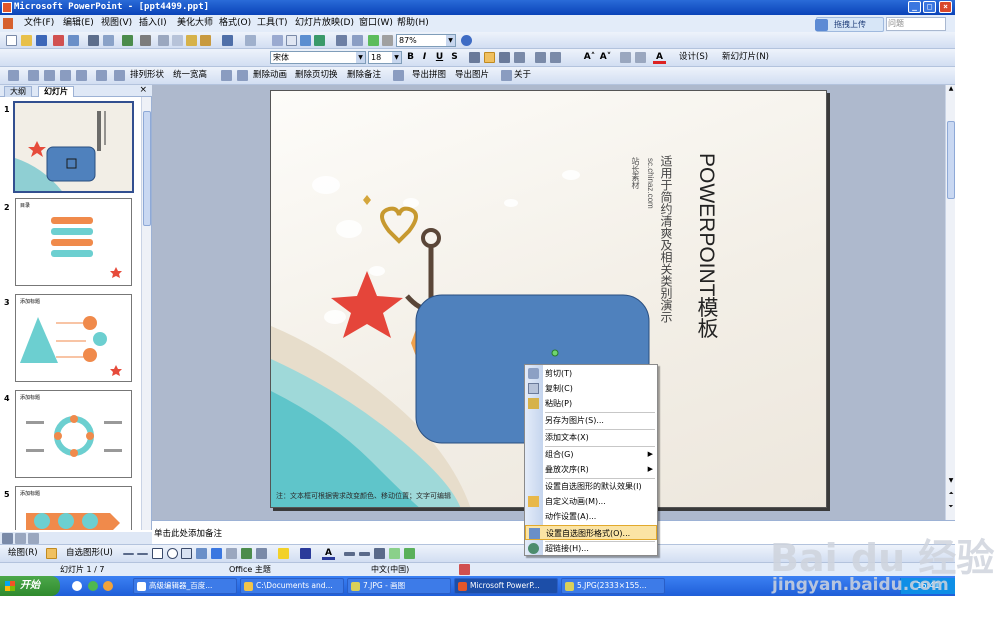  Describe the element at coordinates (186, 553) in the screenshot. I see `textbox-icon` at that location.